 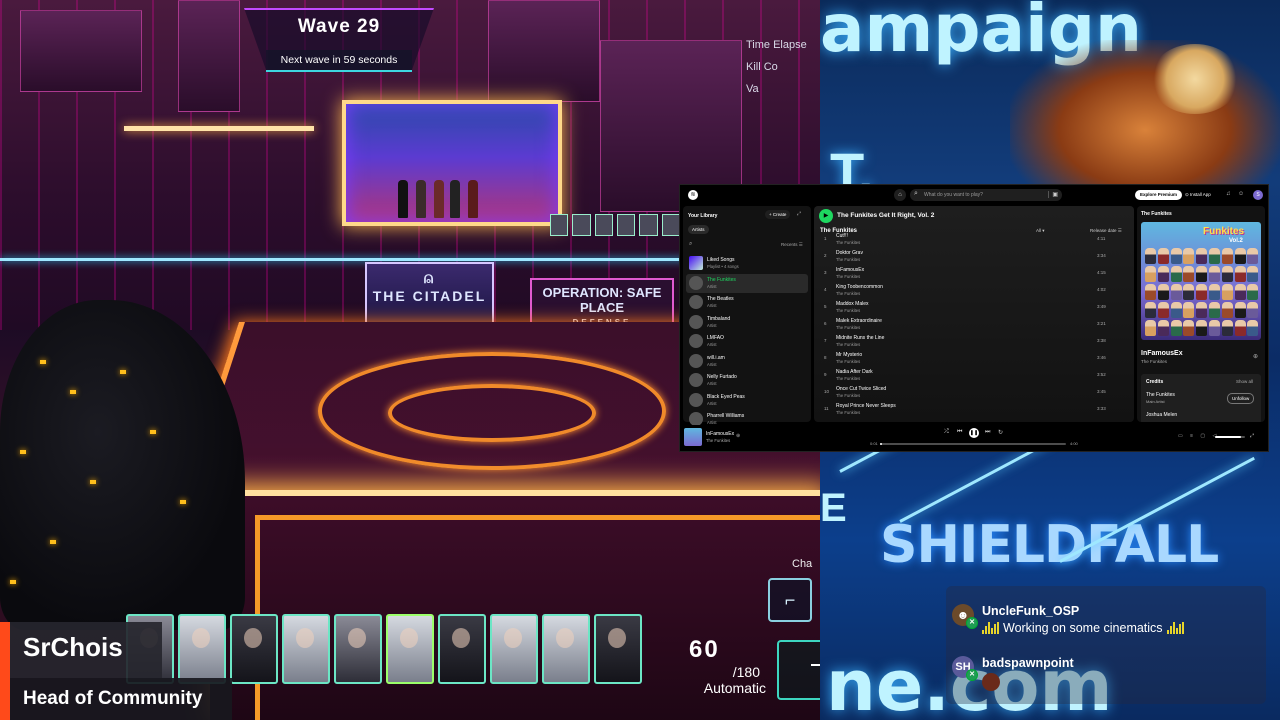 I want to click on now-playing-artist: The Funkites, so click(x=718, y=440).